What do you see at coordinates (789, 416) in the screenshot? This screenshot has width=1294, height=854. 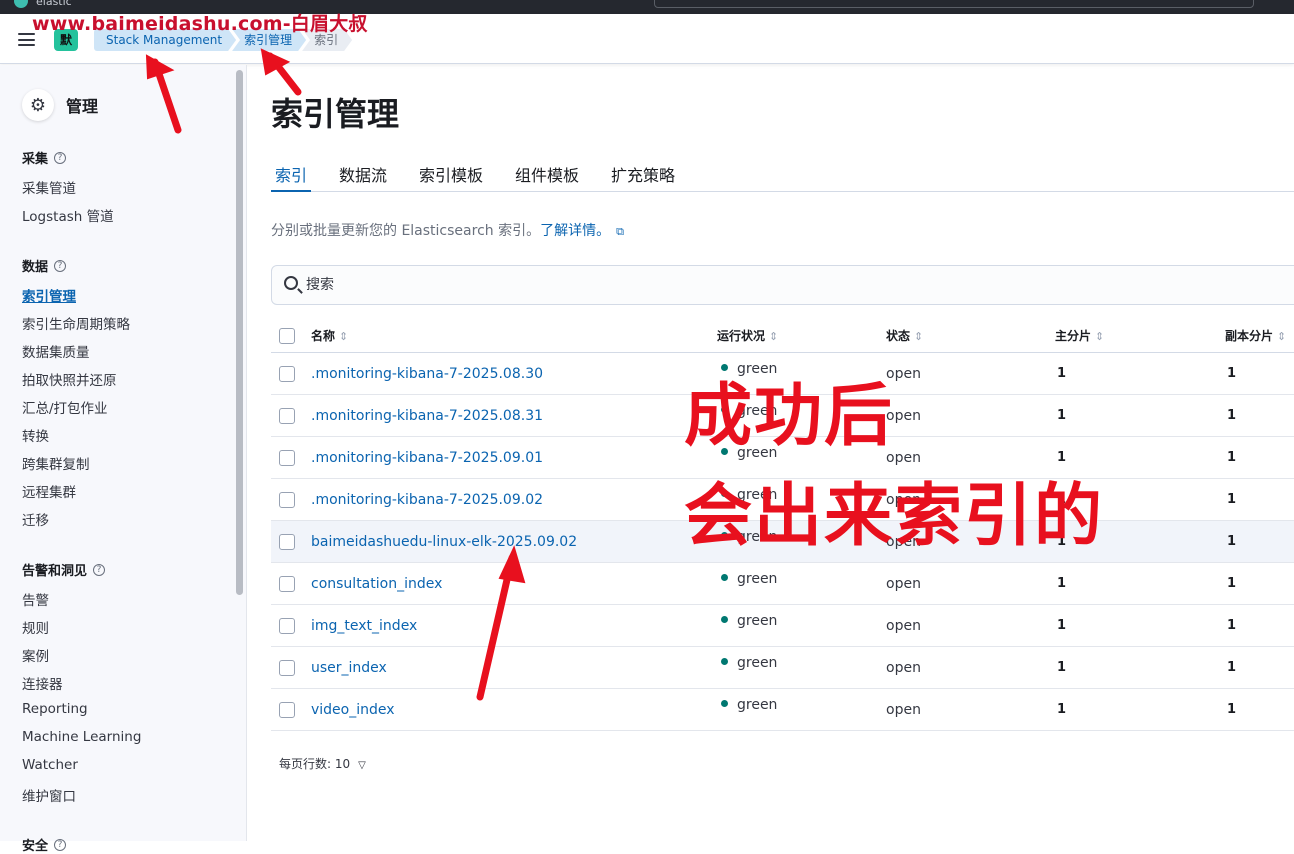 I see `annotation-line-1: 成功后` at bounding box center [789, 416].